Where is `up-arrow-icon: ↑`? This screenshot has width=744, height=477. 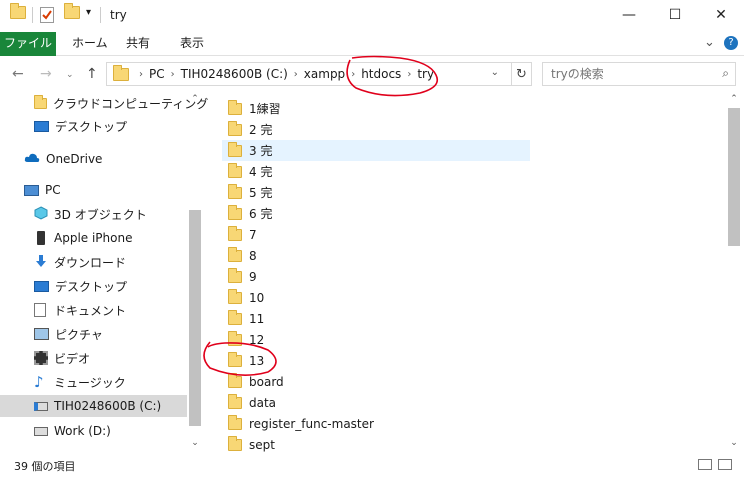
up-arrow-icon: ↑ is located at coordinates (92, 74).